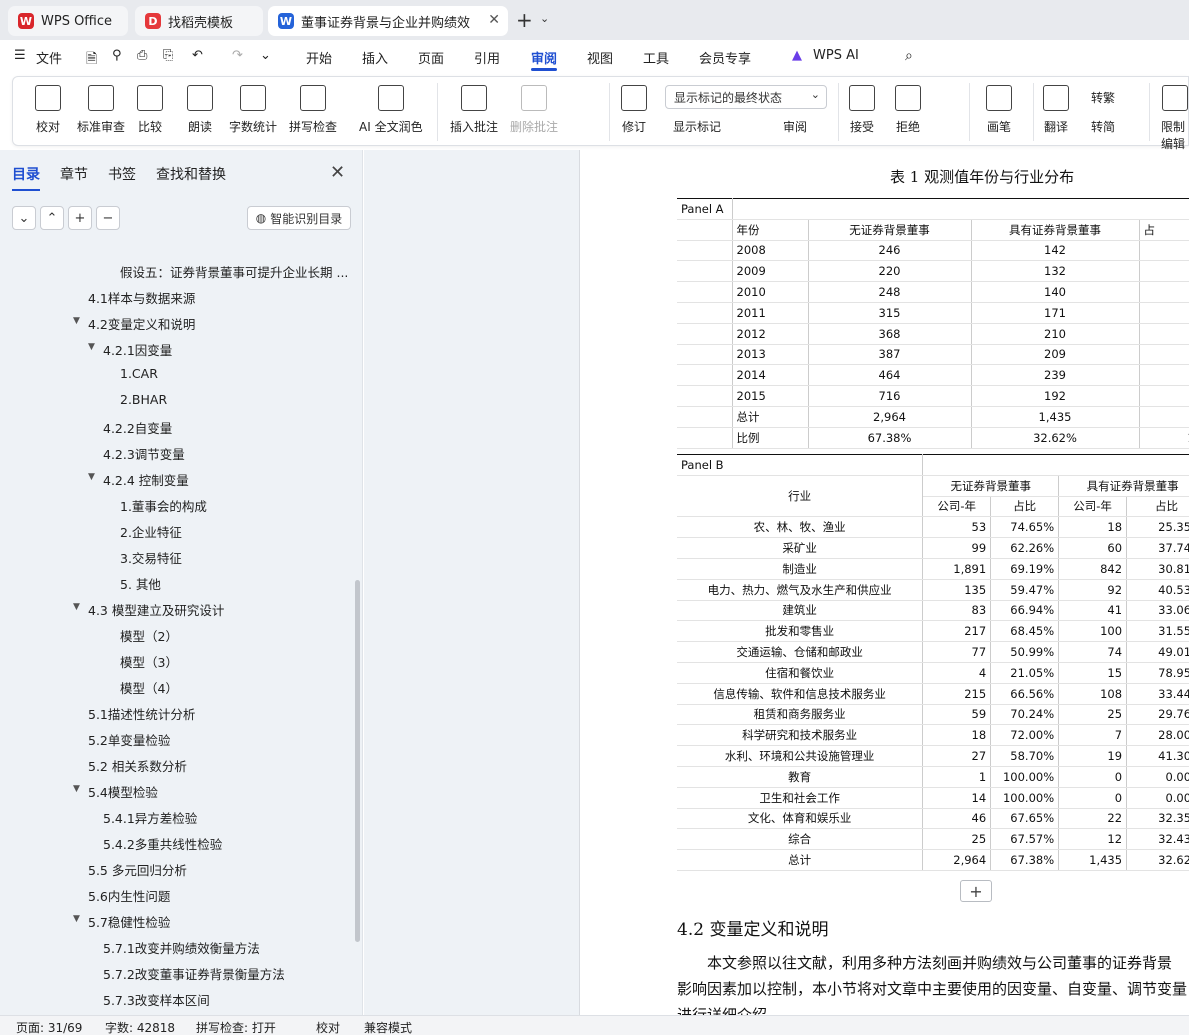 This screenshot has height=1036, width=1189. What do you see at coordinates (48, 110) in the screenshot?
I see `proofread-button: 校对` at bounding box center [48, 110].